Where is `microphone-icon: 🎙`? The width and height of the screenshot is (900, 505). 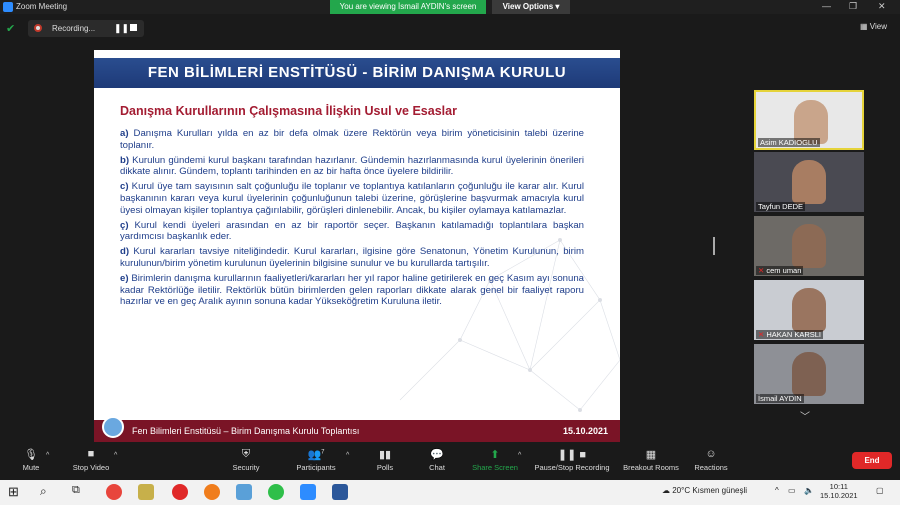 microphone-icon: 🎙 is located at coordinates (31, 455).